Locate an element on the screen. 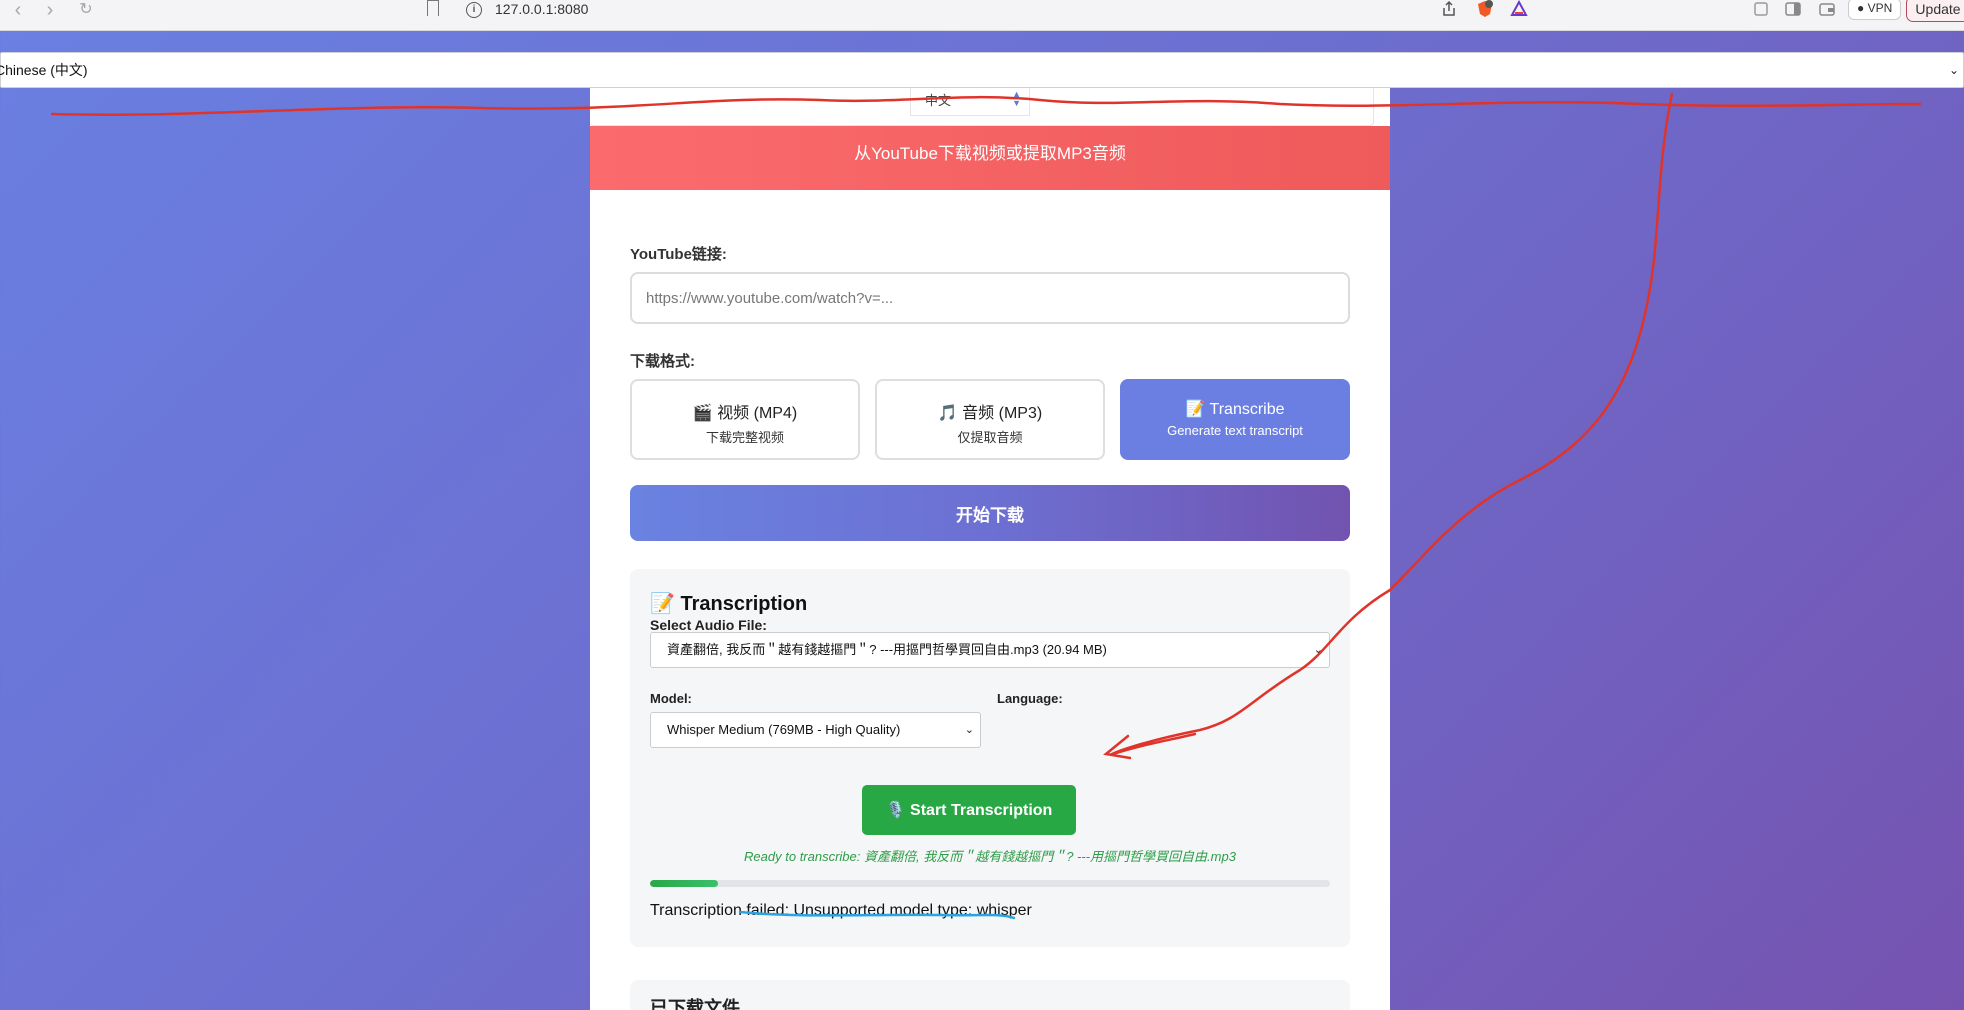 The height and width of the screenshot is (1010, 1964). address-bar: 127.0.0.1:8080 is located at coordinates (541, 9).